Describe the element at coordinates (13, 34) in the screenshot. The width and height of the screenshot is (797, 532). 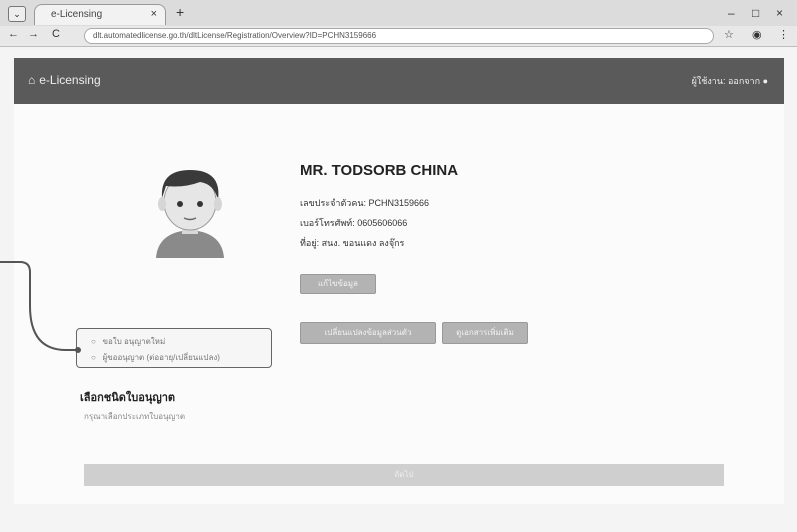
I see `back-button: ←` at that location.